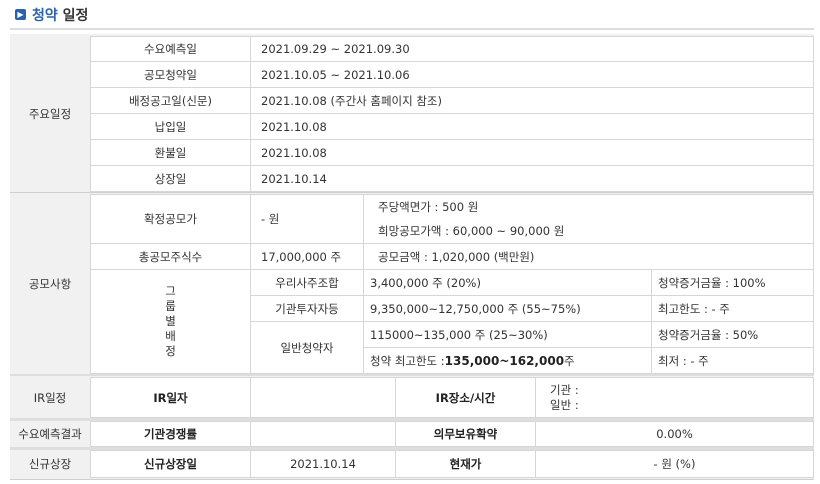 The image size is (820, 484). I want to click on offering-amount: 공모금액 : 1,020,000 (백만원), so click(588, 256).